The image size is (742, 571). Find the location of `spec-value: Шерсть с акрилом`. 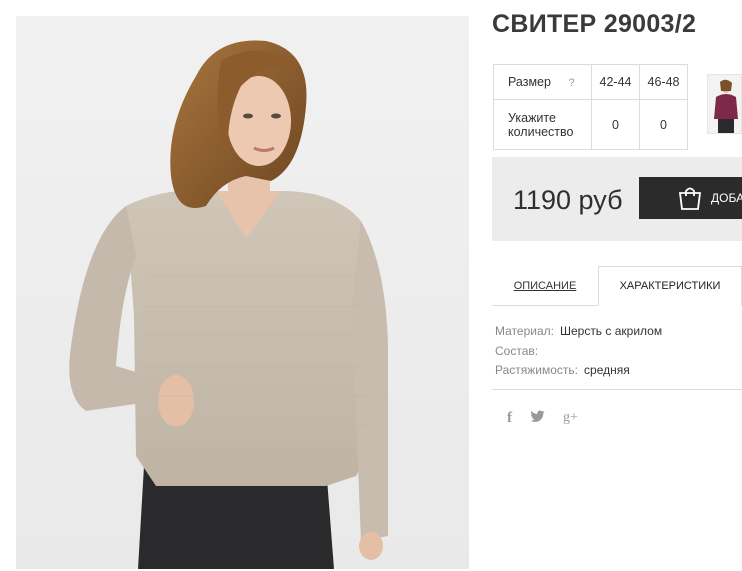

spec-value: Шерсть с акрилом is located at coordinates (611, 331).